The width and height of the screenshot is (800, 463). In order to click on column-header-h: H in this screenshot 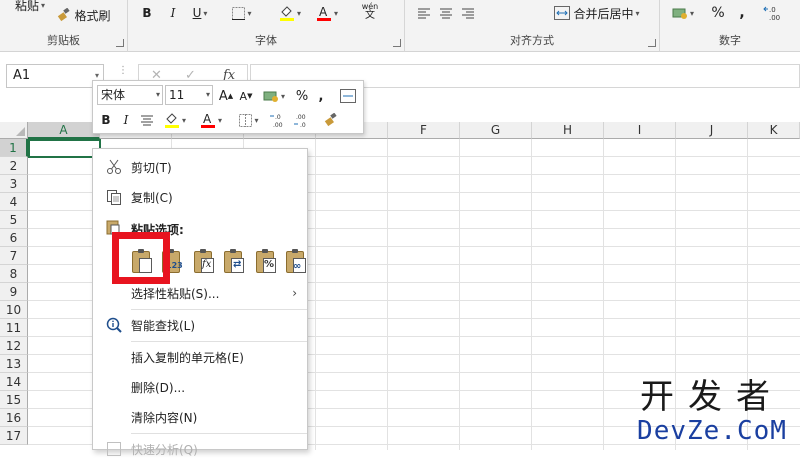, I will do `click(568, 130)`.